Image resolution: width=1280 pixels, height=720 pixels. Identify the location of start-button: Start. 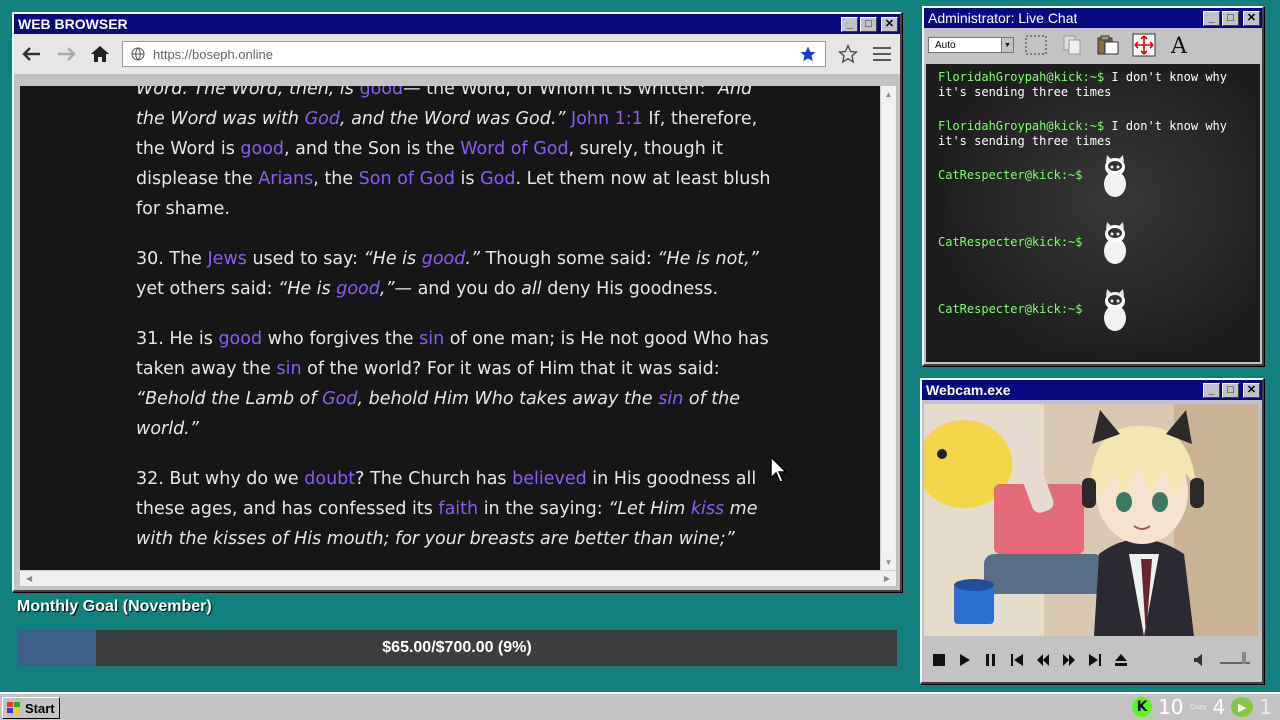
(31, 708).